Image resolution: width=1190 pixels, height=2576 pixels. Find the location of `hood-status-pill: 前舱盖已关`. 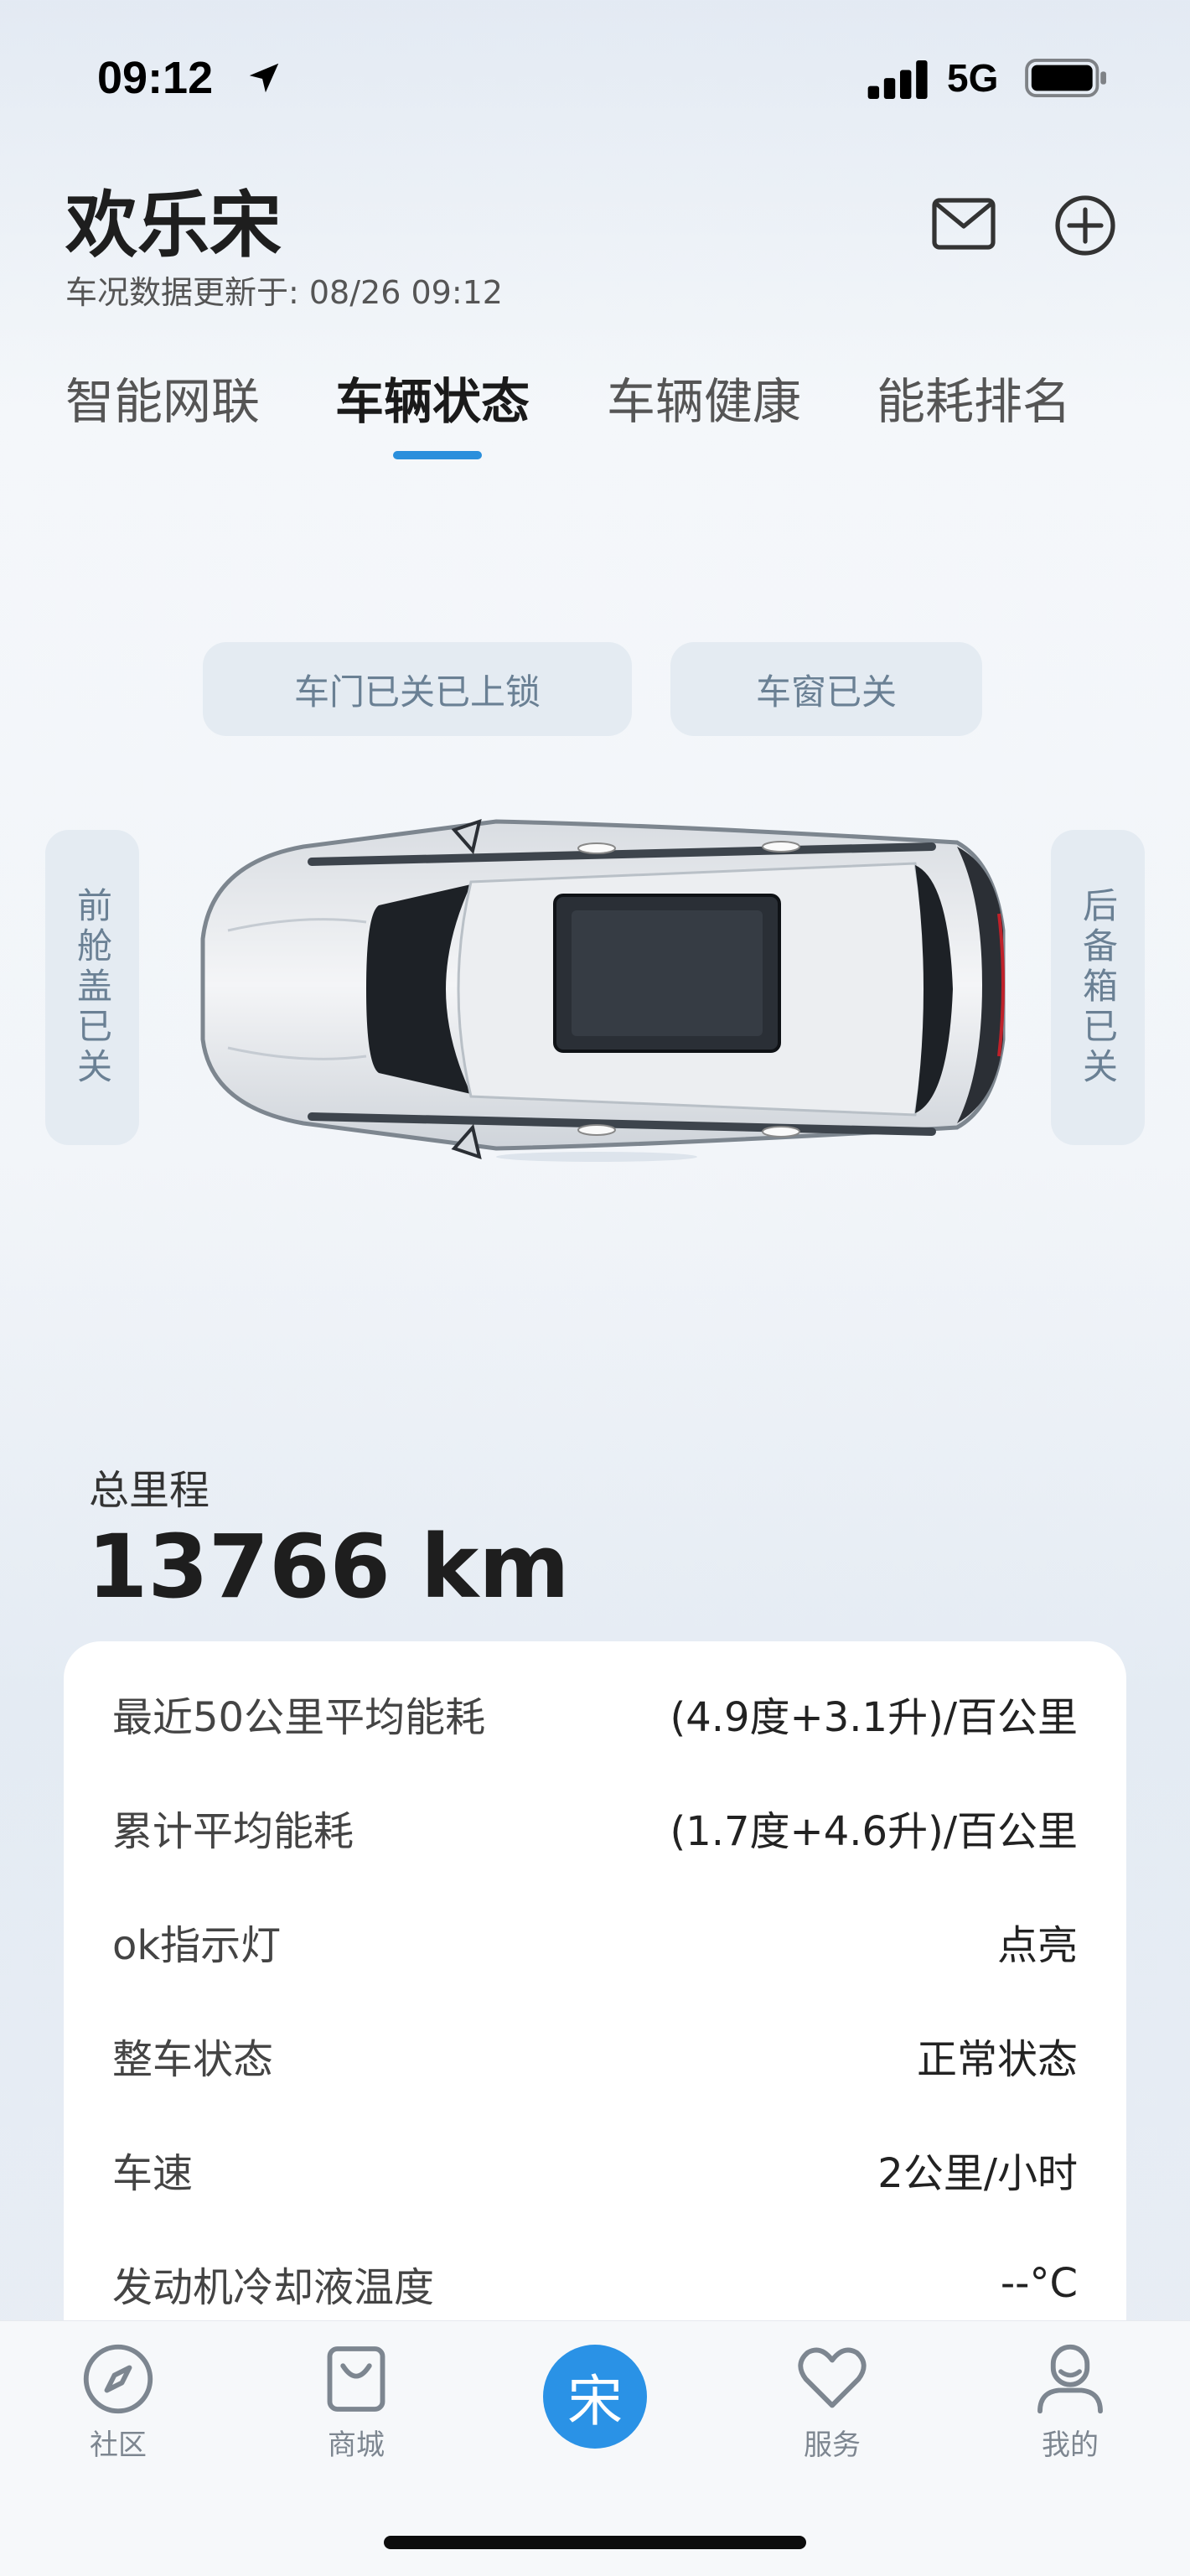

hood-status-pill: 前舱盖已关 is located at coordinates (92, 987).